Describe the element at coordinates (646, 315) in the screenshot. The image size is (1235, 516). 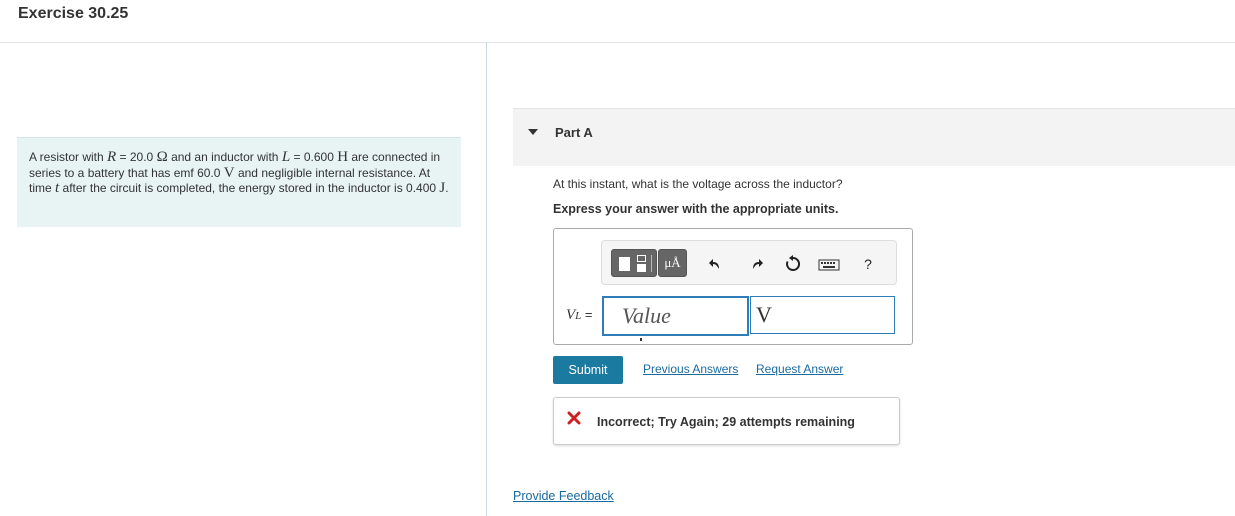
I see `value-placeholder: Value` at that location.